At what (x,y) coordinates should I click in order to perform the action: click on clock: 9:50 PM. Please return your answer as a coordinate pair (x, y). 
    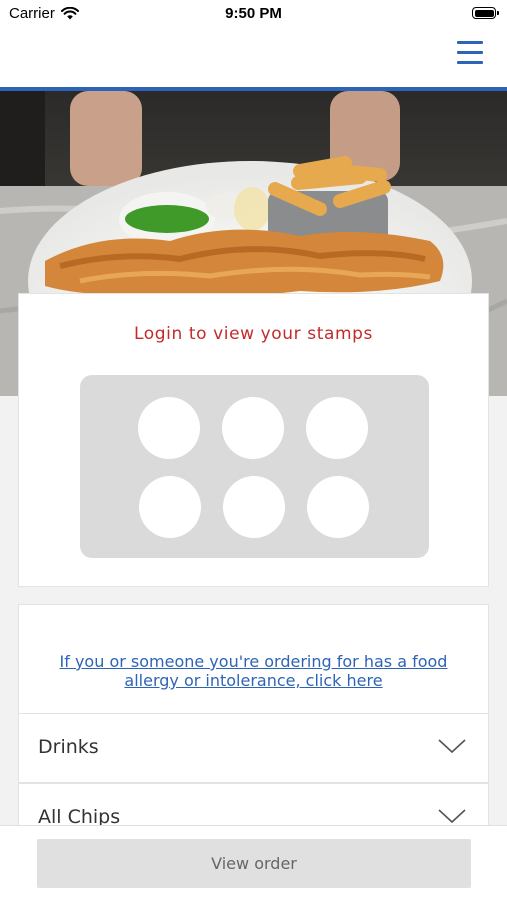
    Looking at the image, I should click on (253, 13).